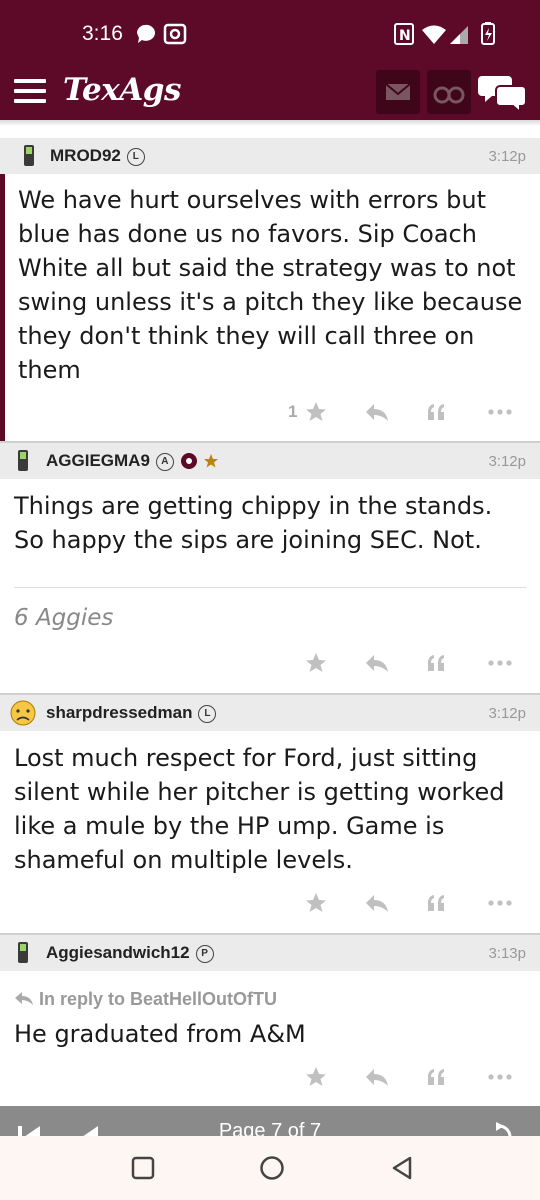 Image resolution: width=540 pixels, height=1200 pixels. What do you see at coordinates (164, 461) in the screenshot?
I see `badge-icon: A` at bounding box center [164, 461].